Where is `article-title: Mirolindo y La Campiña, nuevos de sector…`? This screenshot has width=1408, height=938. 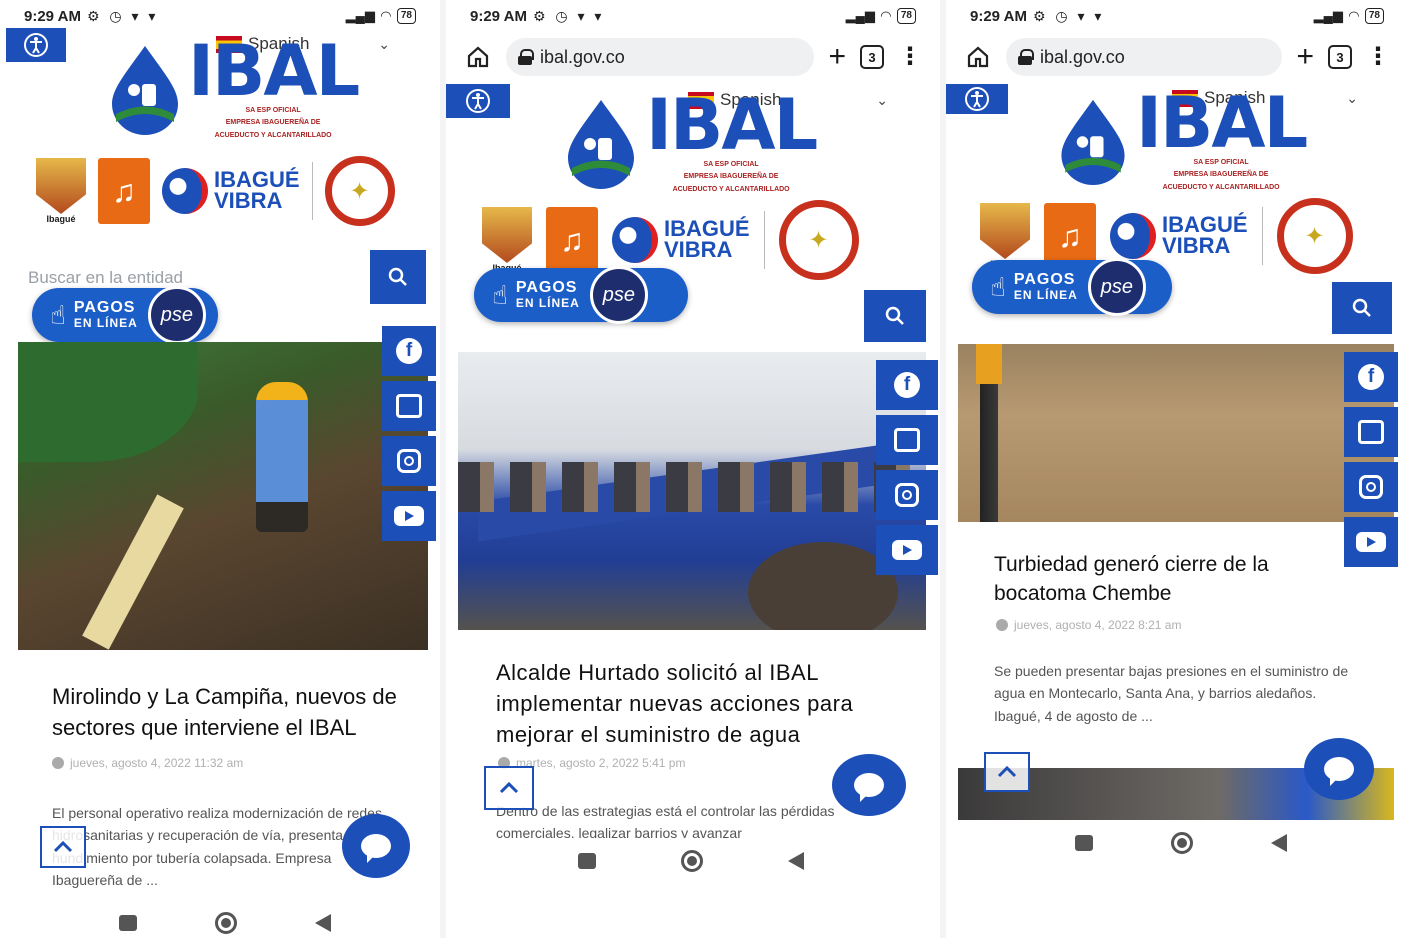 article-title: Mirolindo y La Campiña, nuevos de sector… is located at coordinates (232, 713).